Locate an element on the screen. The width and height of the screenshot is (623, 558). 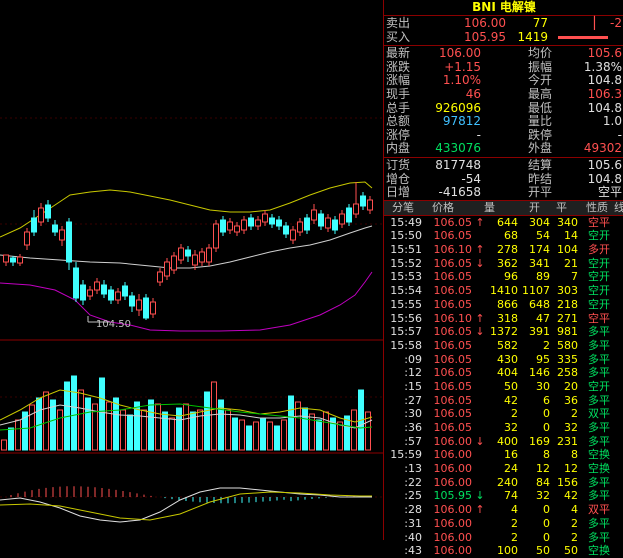
tick-row: :40 106.00 2 0 2 多平 is located at coordinates (503, 538).